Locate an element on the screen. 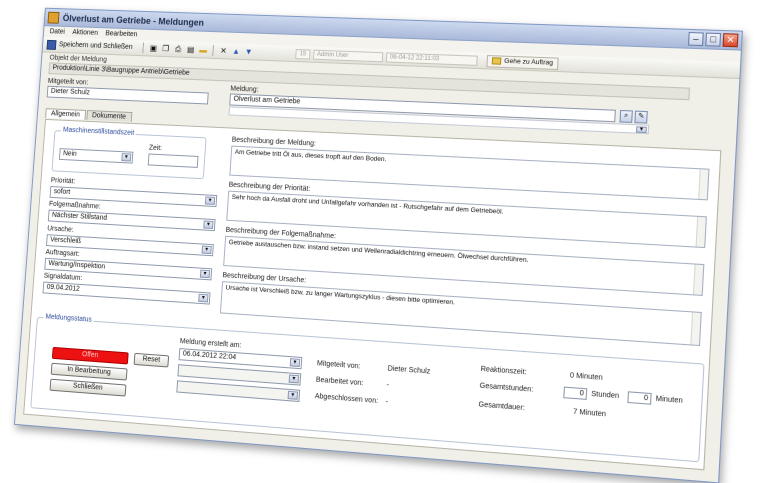  delete-icon: ✕ is located at coordinates (223, 51).